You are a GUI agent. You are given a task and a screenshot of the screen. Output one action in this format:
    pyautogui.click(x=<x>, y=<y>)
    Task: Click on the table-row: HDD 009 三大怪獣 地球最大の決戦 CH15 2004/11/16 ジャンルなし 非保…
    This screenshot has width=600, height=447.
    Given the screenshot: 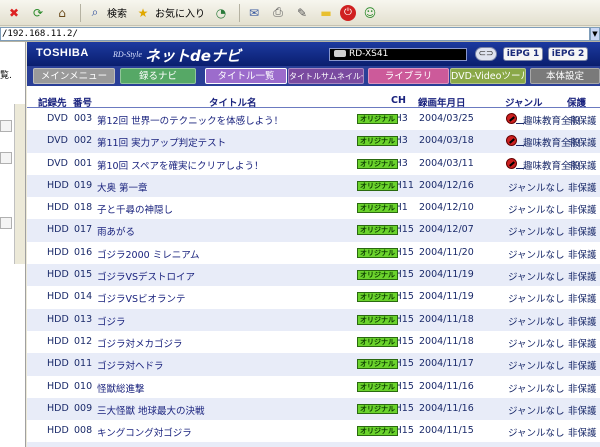 What is the action you would take?
    pyautogui.click(x=313, y=409)
    